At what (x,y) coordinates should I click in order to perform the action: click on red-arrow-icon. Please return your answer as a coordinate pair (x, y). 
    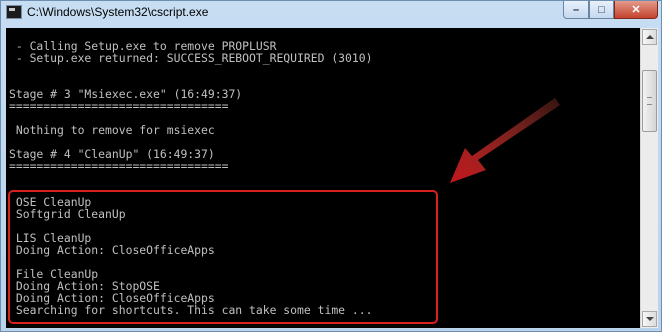
    Looking at the image, I should click on (505, 140).